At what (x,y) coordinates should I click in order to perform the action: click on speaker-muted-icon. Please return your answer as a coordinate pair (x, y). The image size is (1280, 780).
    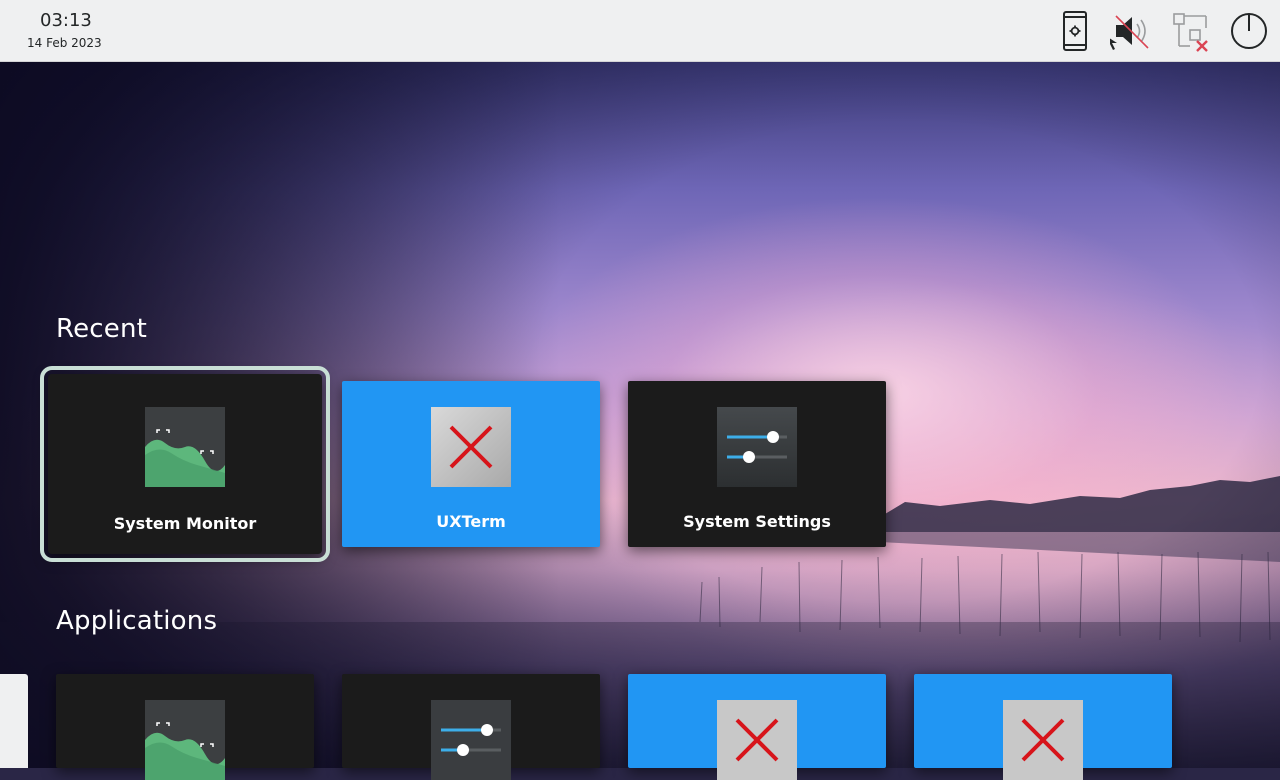
    Looking at the image, I should click on (1131, 31).